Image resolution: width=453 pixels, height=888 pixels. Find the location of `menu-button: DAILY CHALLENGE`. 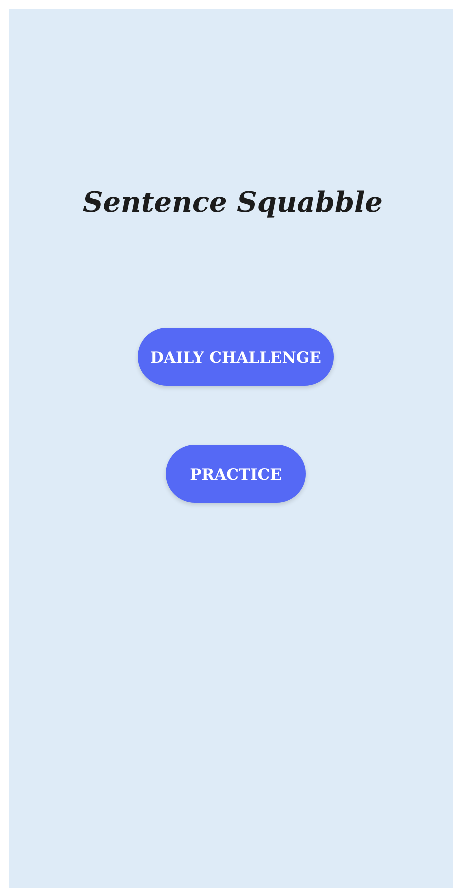

menu-button: DAILY CHALLENGE is located at coordinates (236, 357).